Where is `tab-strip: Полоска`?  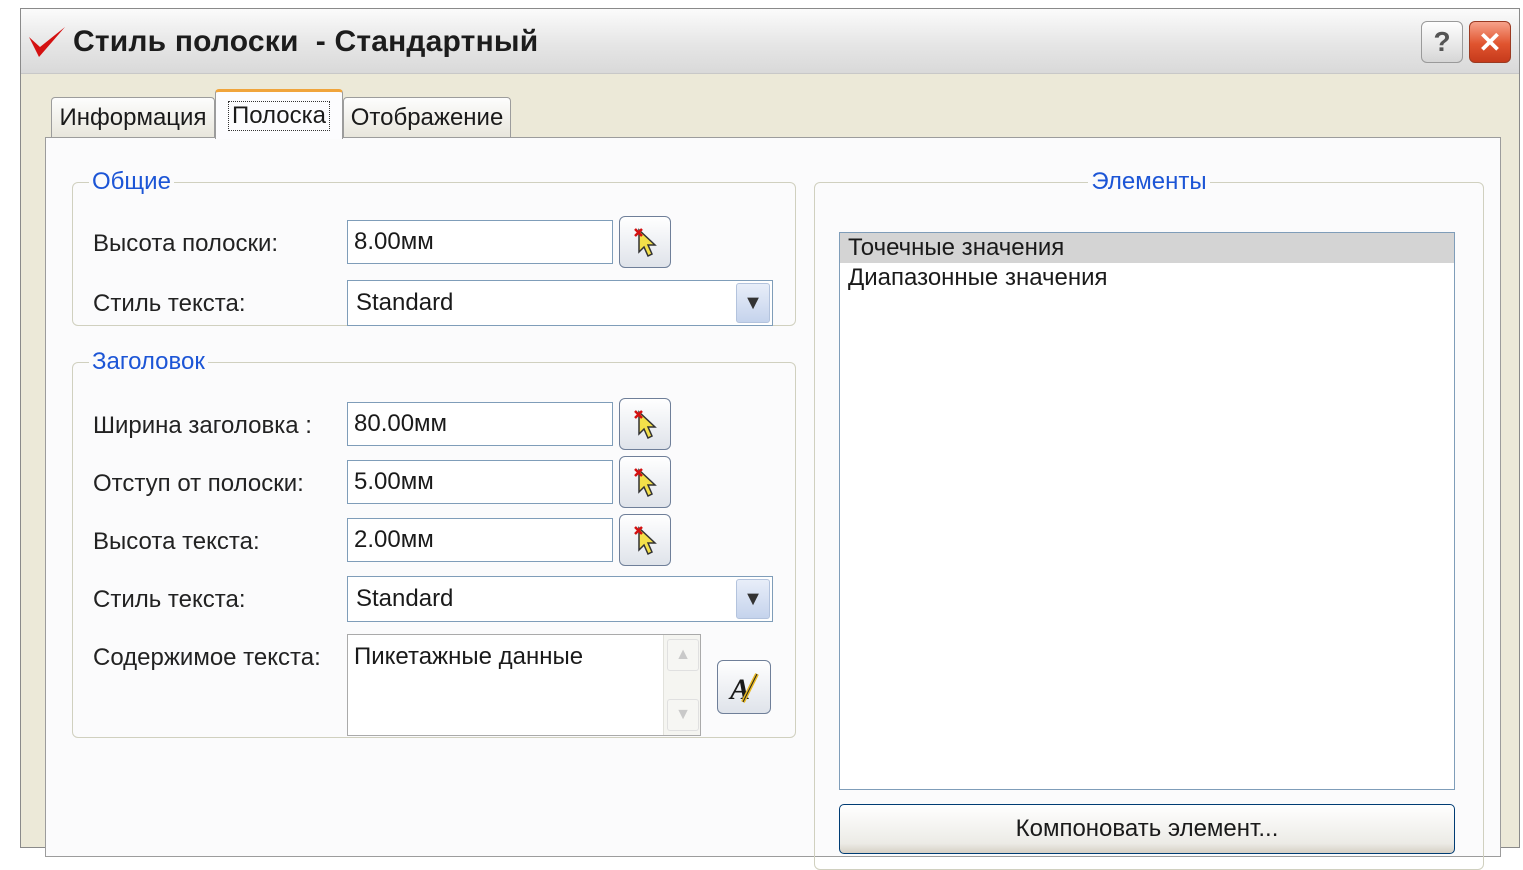 tab-strip: Полоска is located at coordinates (279, 114).